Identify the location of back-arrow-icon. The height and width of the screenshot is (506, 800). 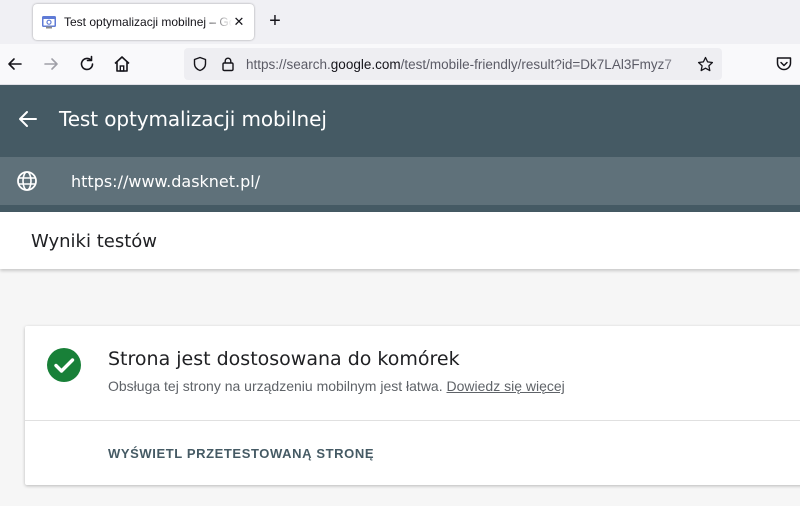
(28, 119).